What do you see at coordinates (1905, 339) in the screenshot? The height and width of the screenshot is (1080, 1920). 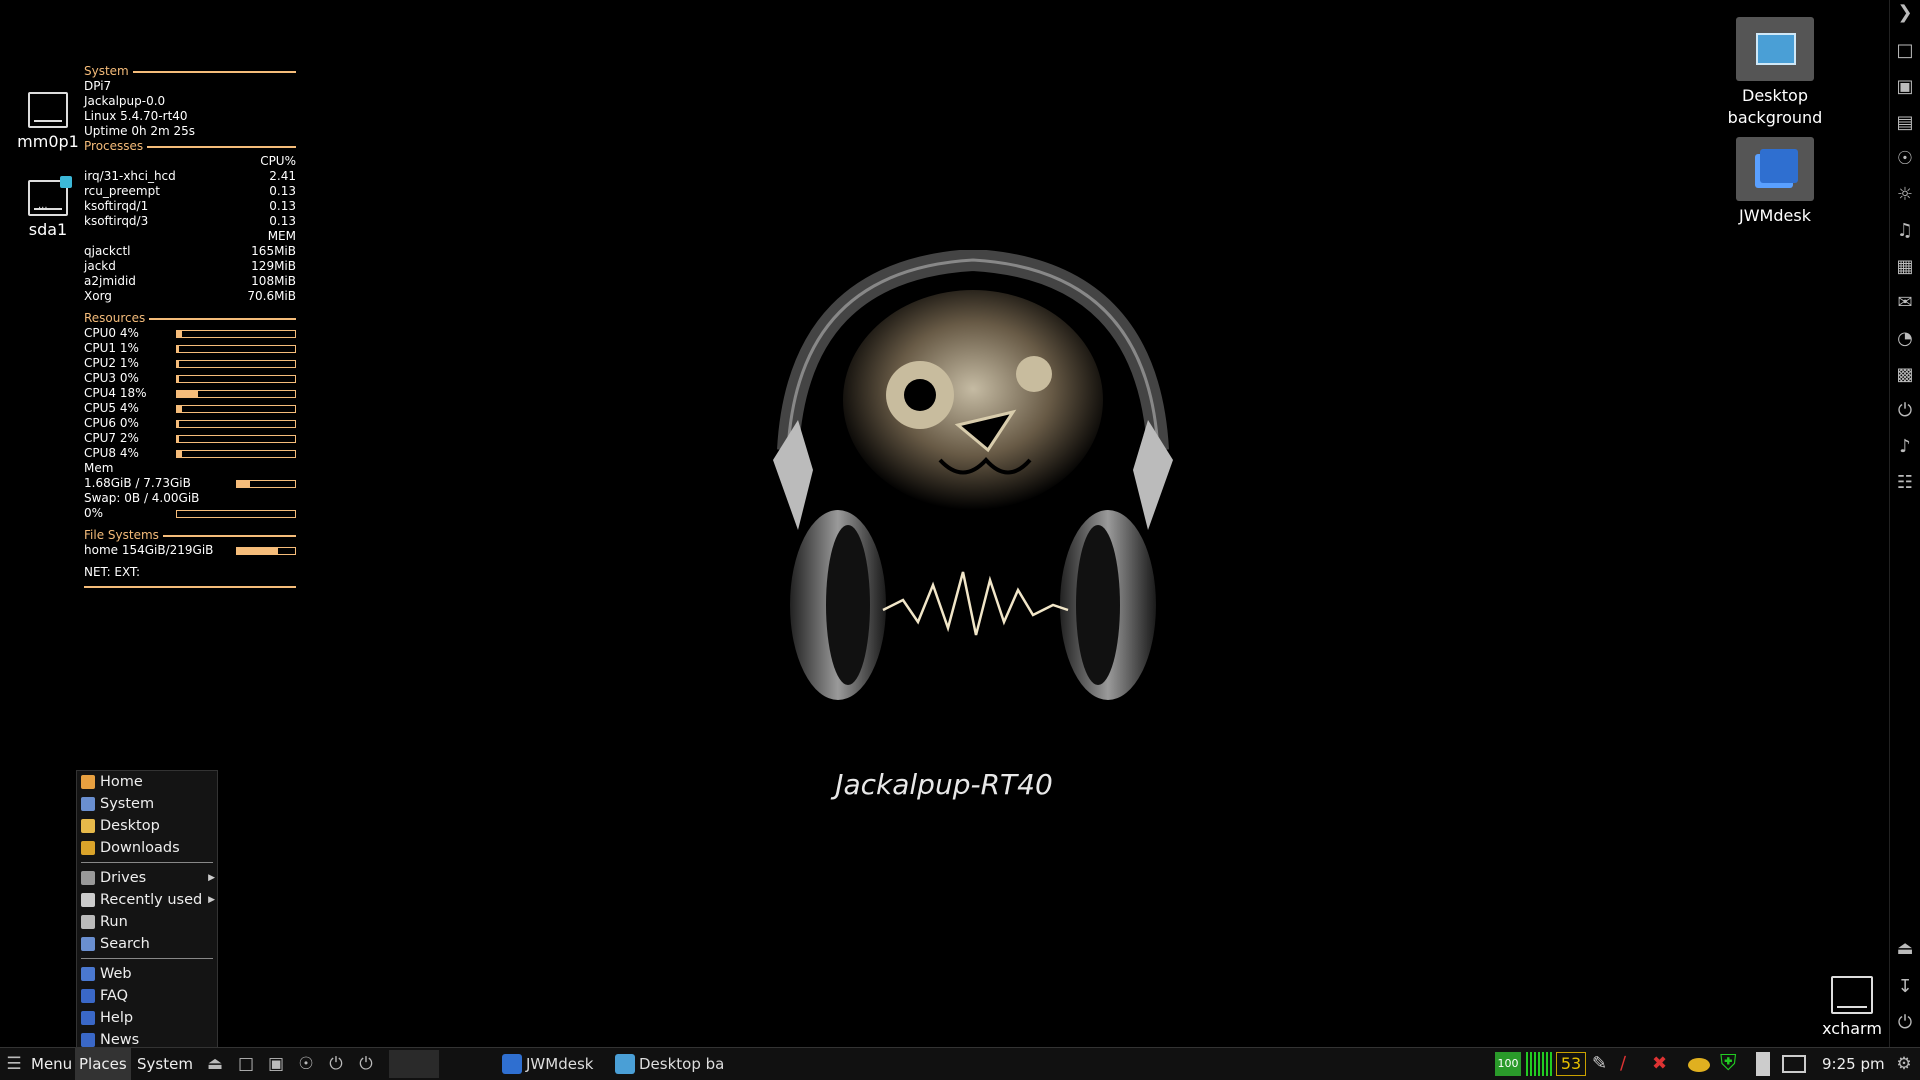 I see `chart-icon: ◔` at bounding box center [1905, 339].